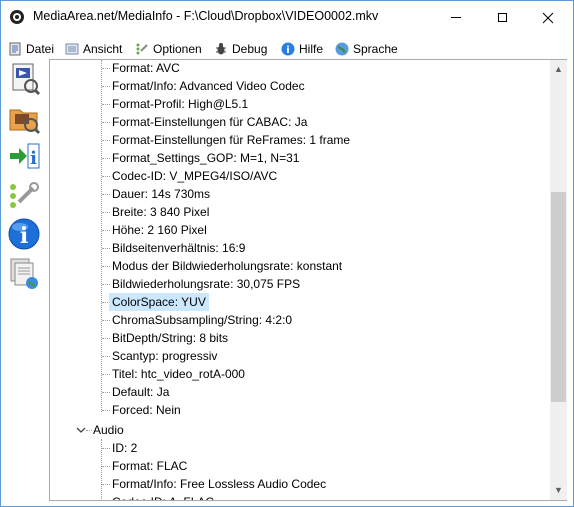  Describe the element at coordinates (210, 122) in the screenshot. I see `tree-field-text: Format-Einstellungen für CABAC: Ja` at that location.